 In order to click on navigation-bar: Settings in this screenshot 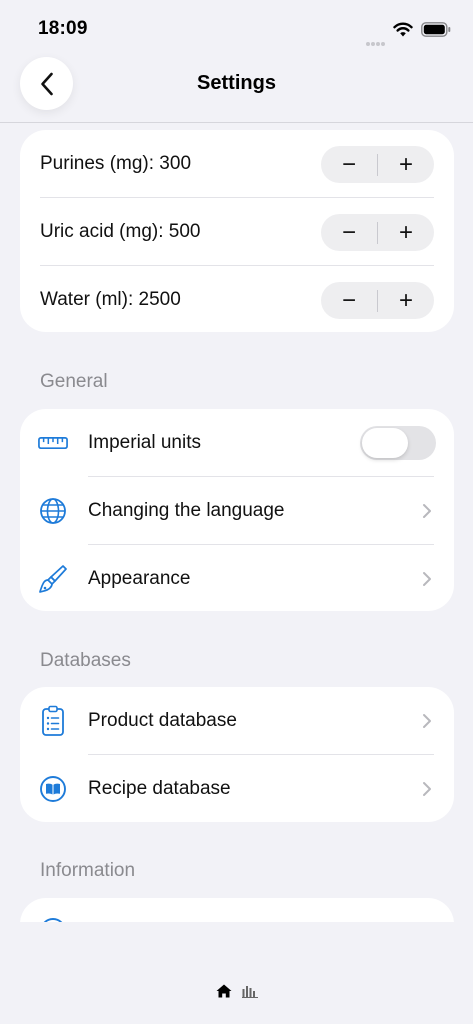, I will do `click(236, 89)`.